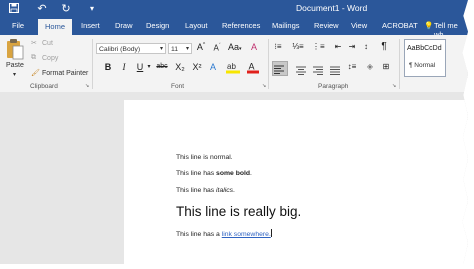  What do you see at coordinates (234, 9) in the screenshot?
I see `title-bar: ↶ ↻ ▾ Document1 - Word` at bounding box center [234, 9].